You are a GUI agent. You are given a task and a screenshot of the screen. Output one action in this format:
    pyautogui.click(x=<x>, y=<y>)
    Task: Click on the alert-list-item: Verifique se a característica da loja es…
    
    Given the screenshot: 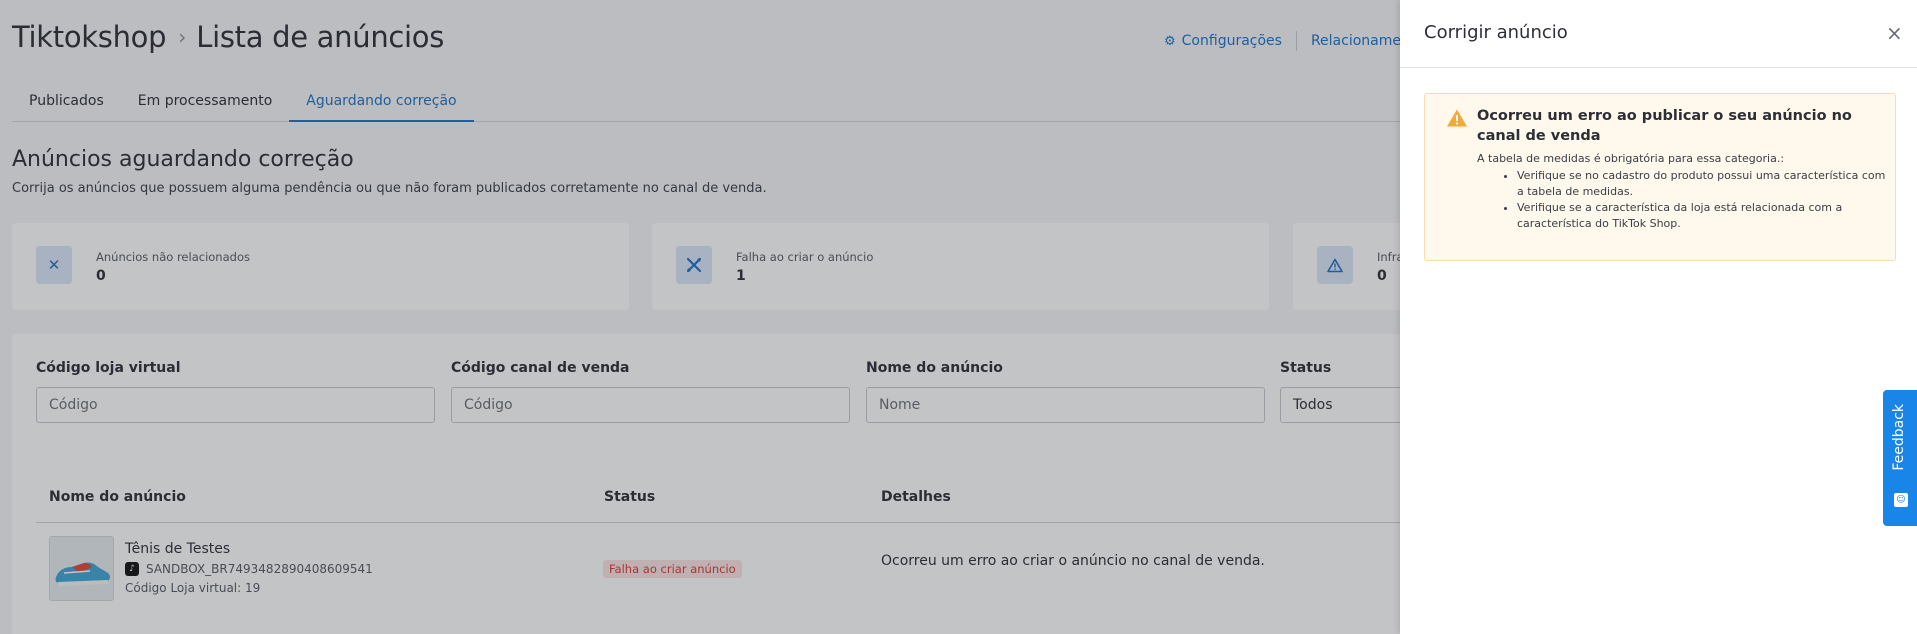 What is the action you would take?
    pyautogui.click(x=1702, y=216)
    